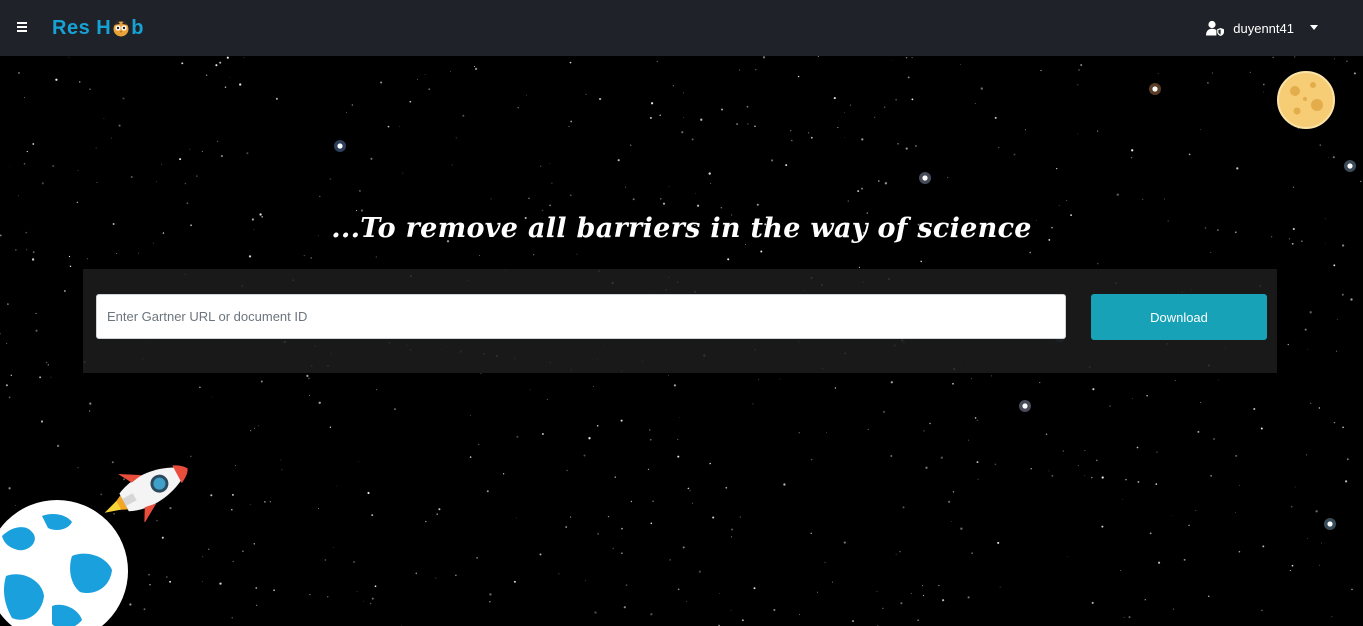 The image size is (1363, 626). I want to click on user-menu: duyennt41, so click(1262, 28).